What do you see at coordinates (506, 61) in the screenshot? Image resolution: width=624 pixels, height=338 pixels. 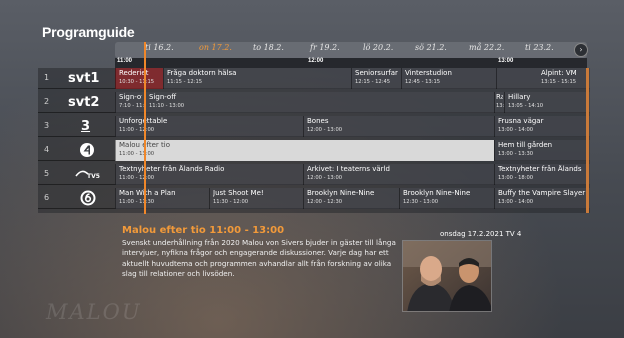 I see `time-tick: 13:00` at bounding box center [506, 61].